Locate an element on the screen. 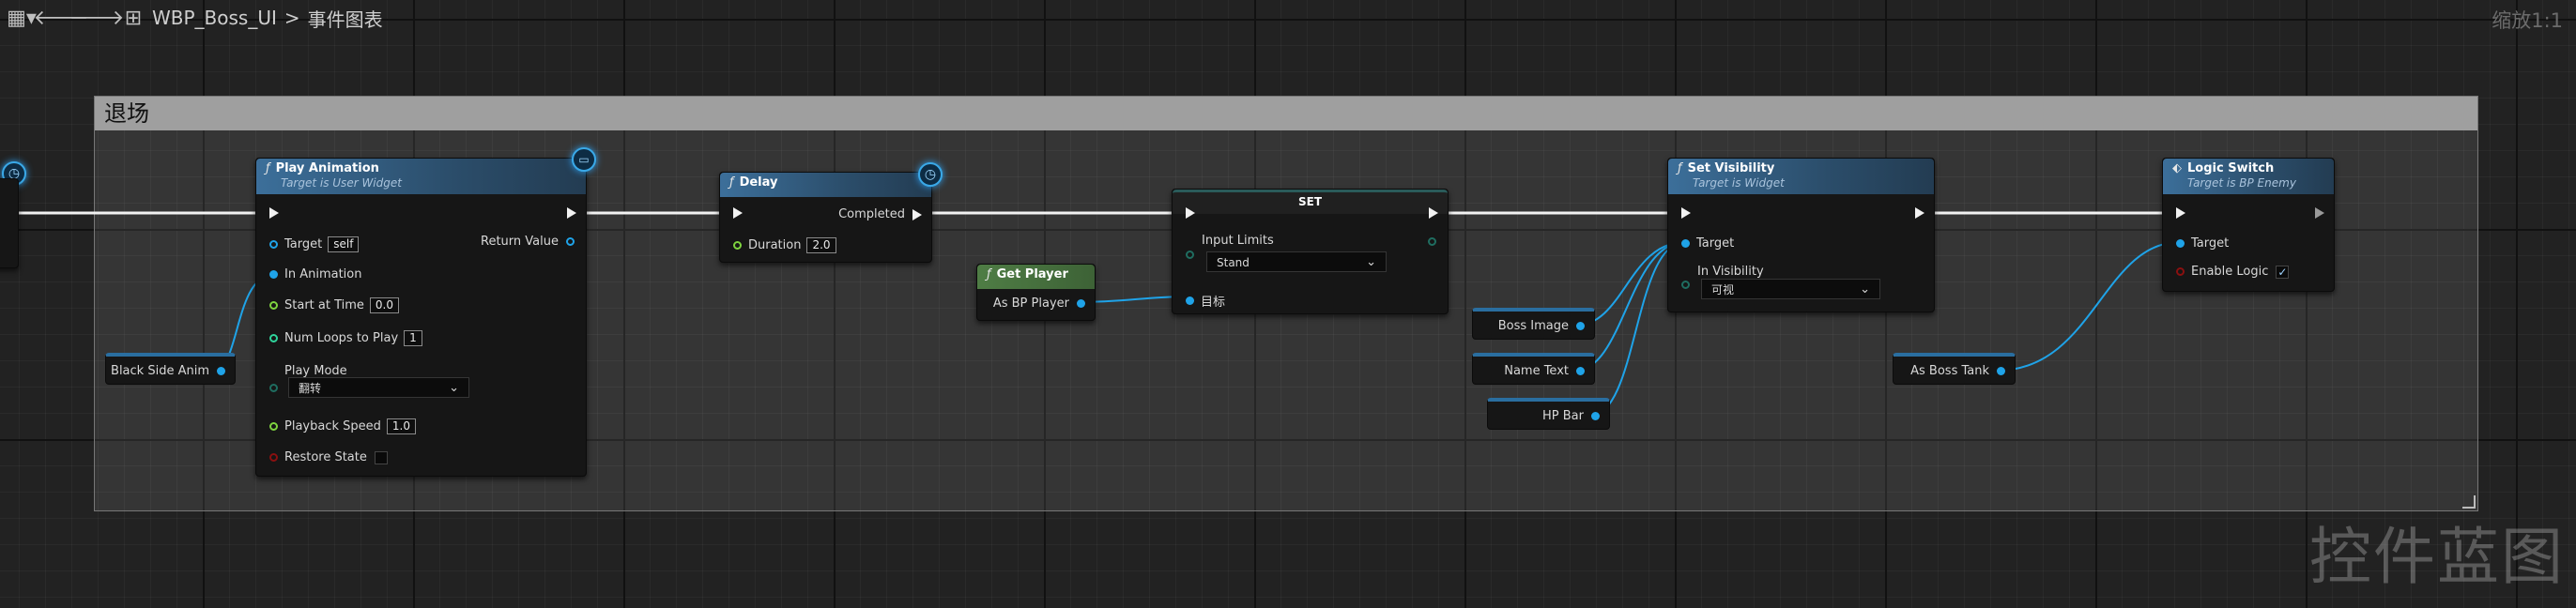 The image size is (2576, 608). target-pin: 目标 is located at coordinates (1206, 301).